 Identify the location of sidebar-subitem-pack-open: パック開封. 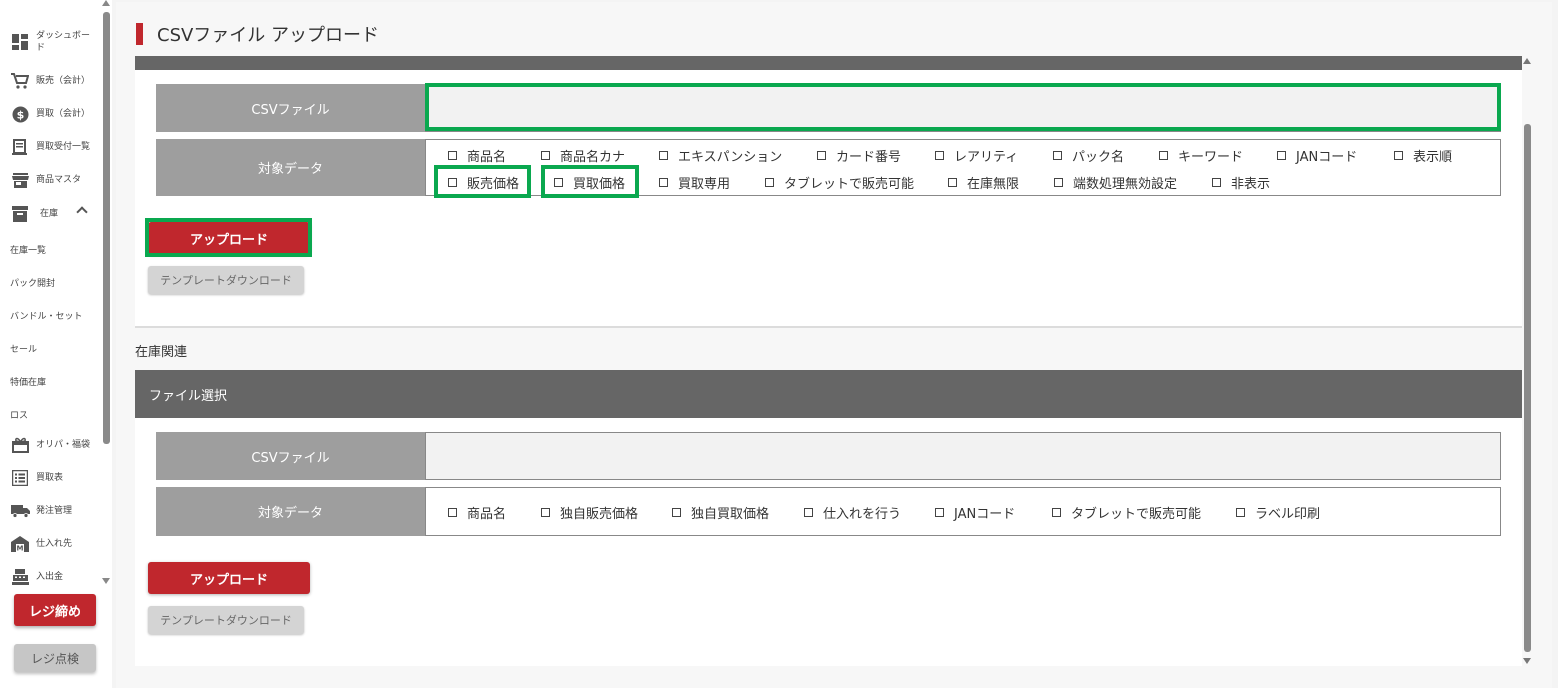
(32, 282).